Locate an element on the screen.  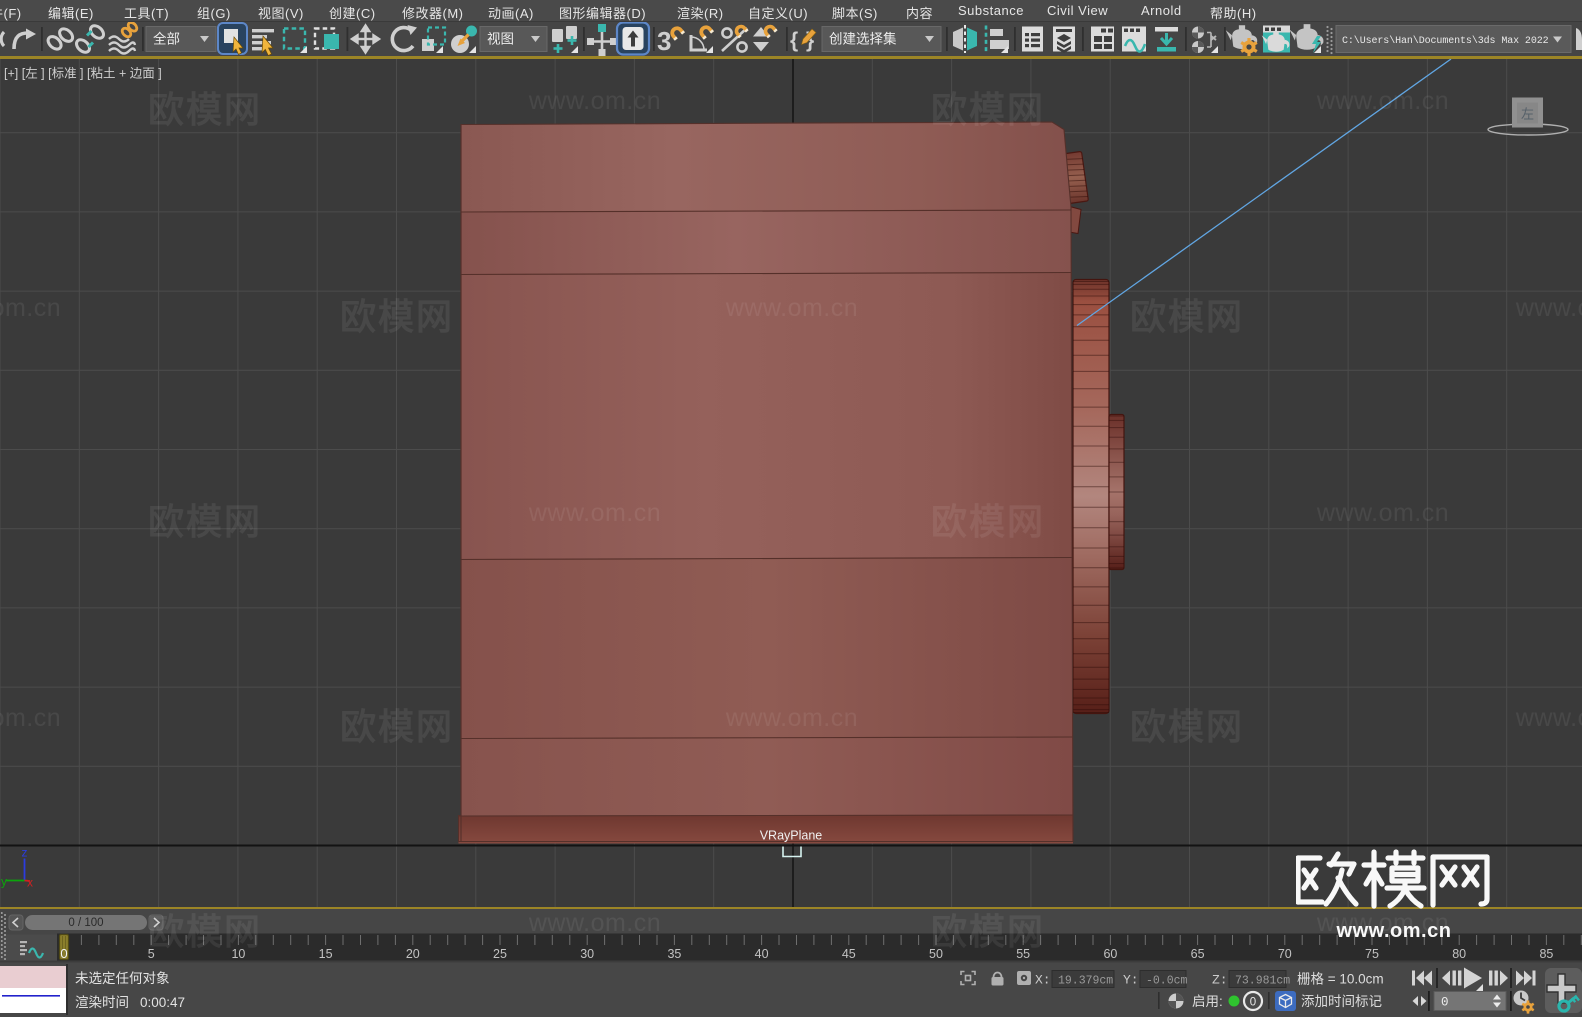
svg-text: VRayPlane is located at coordinates (791, 835).